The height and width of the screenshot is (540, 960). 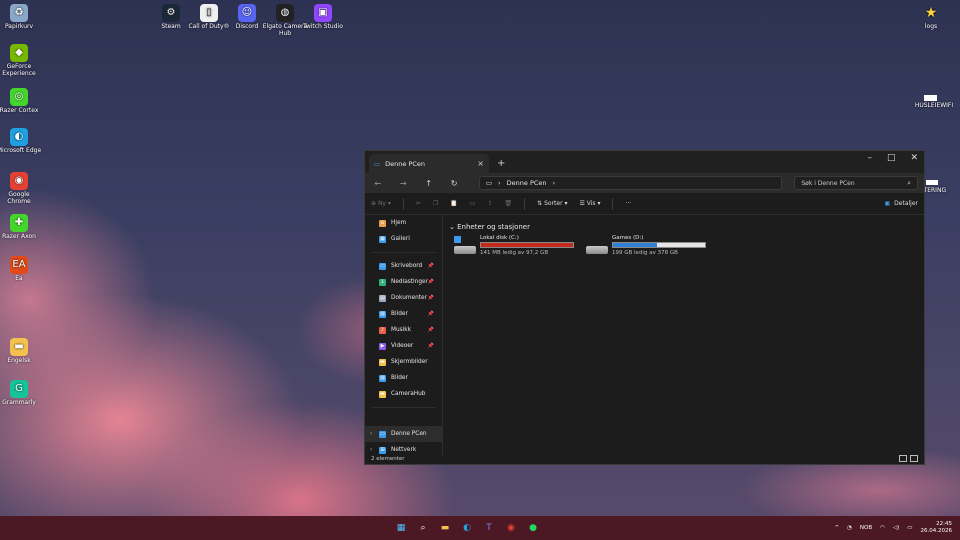 What do you see at coordinates (453, 183) in the screenshot?
I see `refresh-icon: ↻` at bounding box center [453, 183].